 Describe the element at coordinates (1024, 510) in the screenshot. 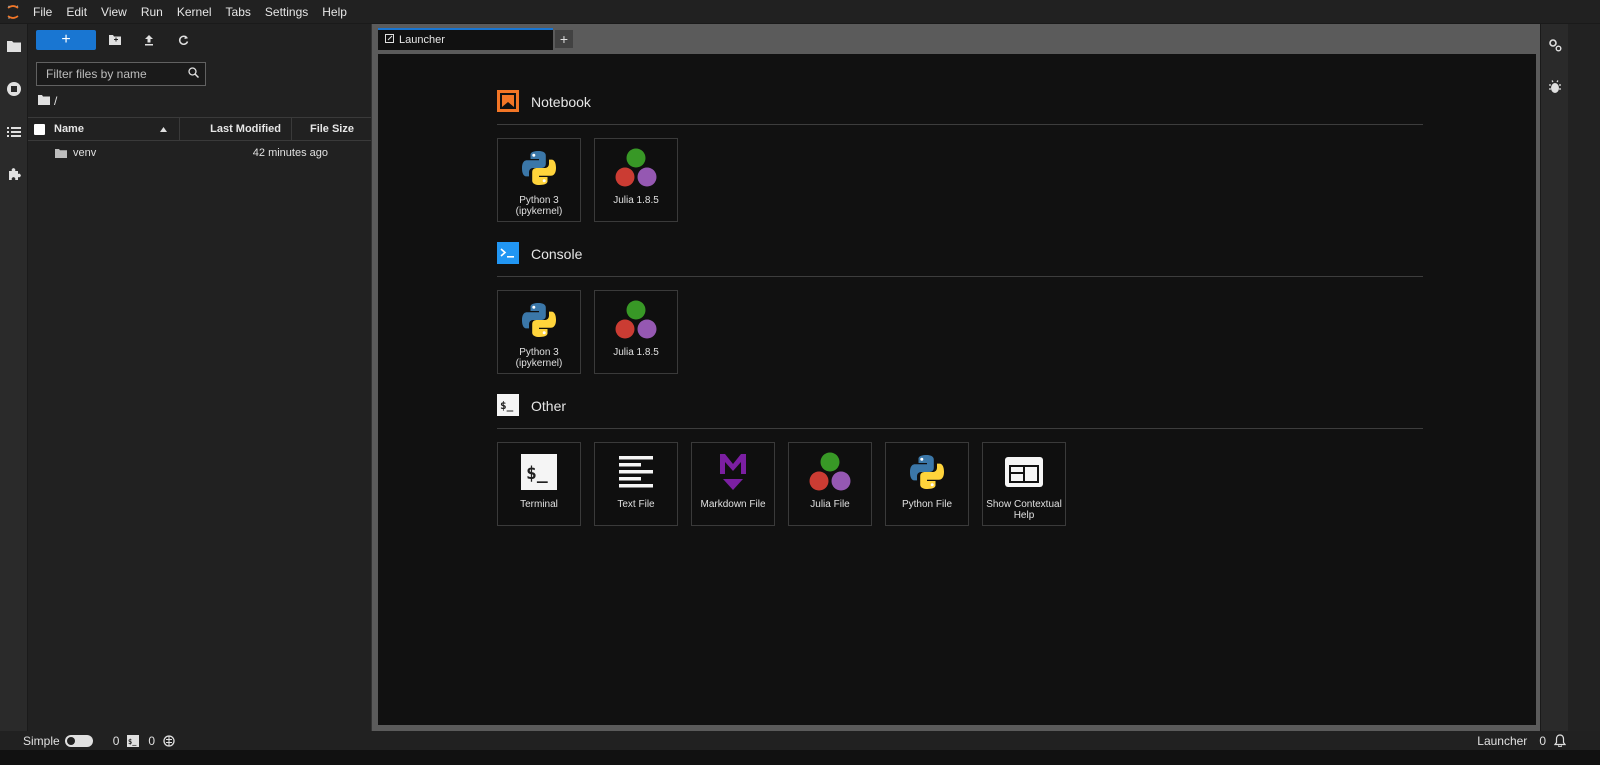

I see `card-label: Show Contextual Help` at that location.